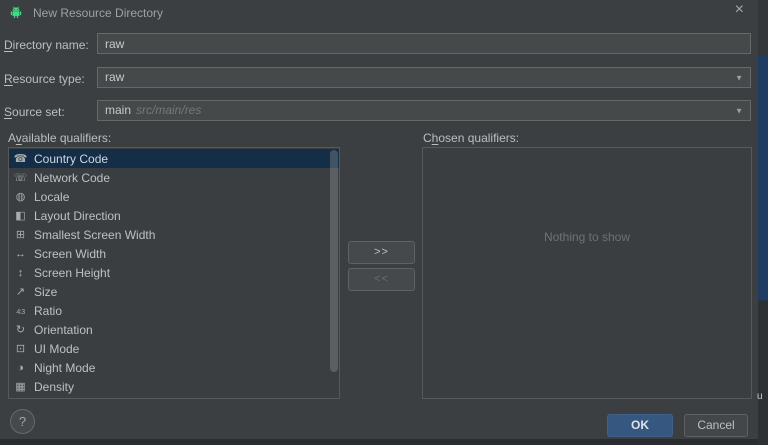 This screenshot has height=445, width=768. I want to click on source-set-dropdown: main src/main/res ▼, so click(424, 110).